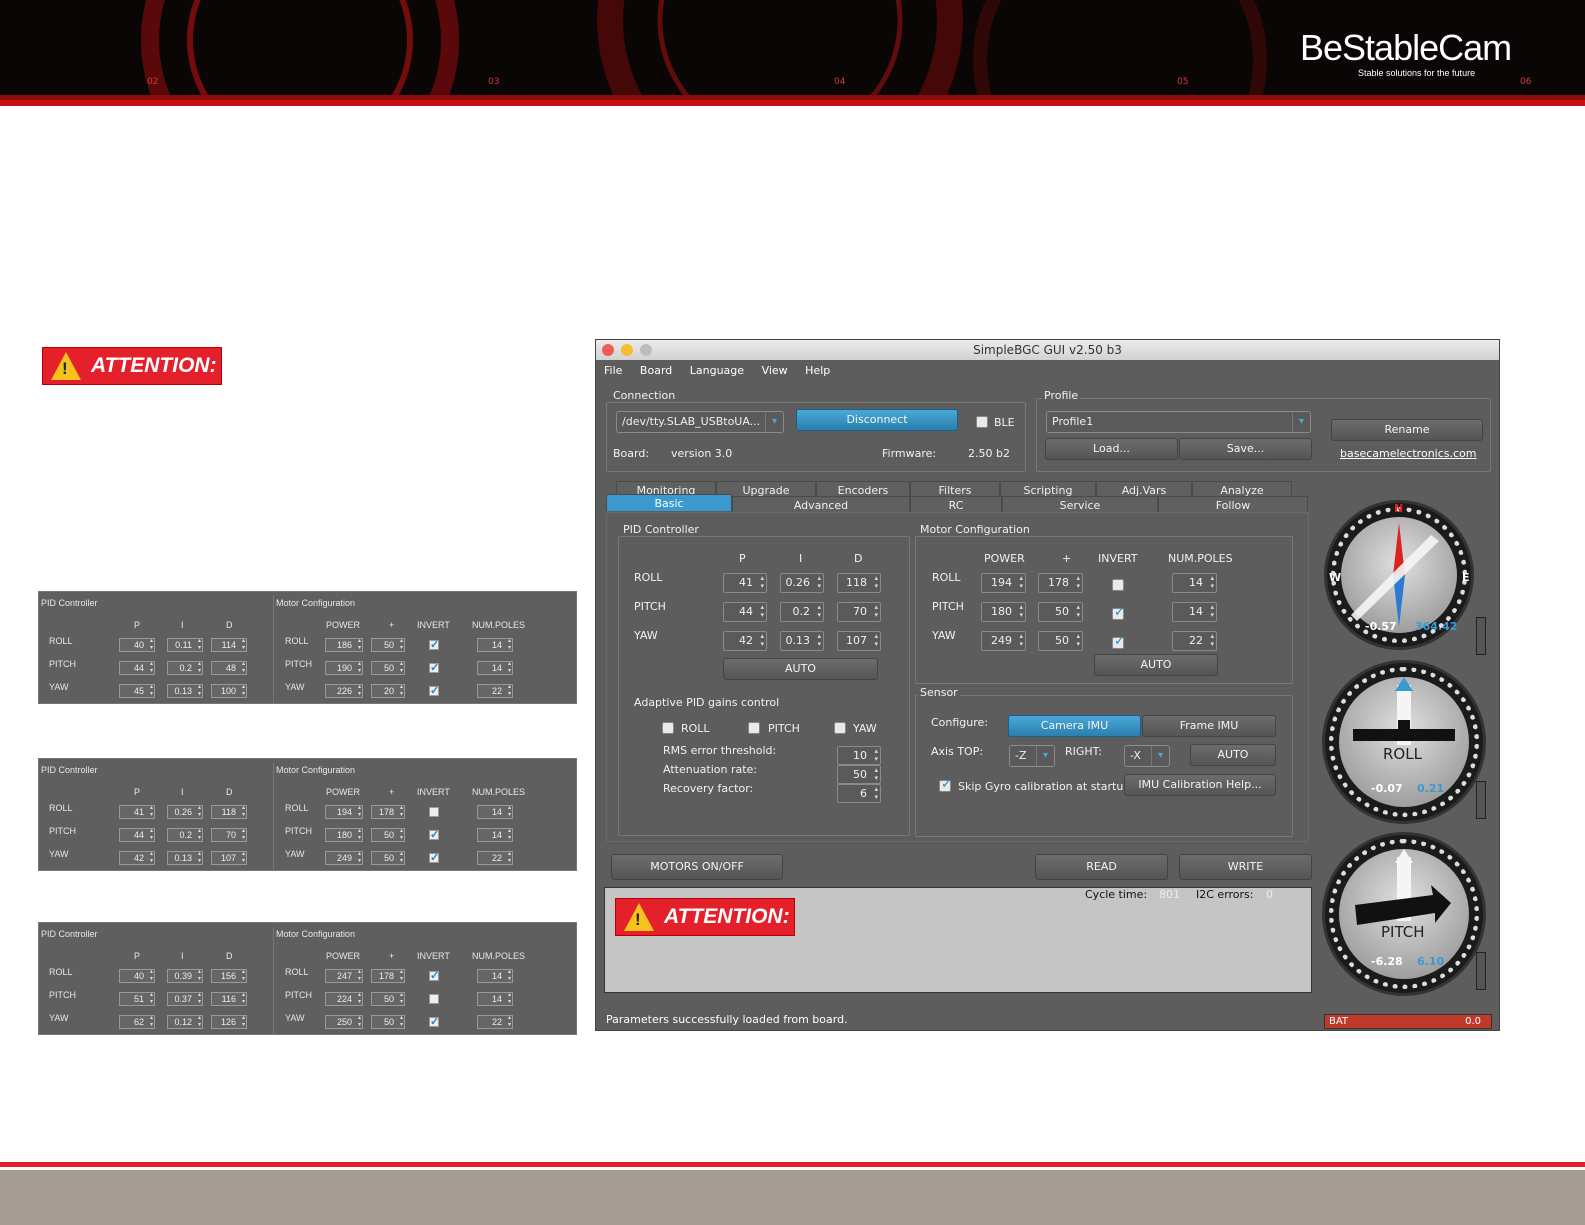  Describe the element at coordinates (627, 350) in the screenshot. I see `minimize-icon` at that location.